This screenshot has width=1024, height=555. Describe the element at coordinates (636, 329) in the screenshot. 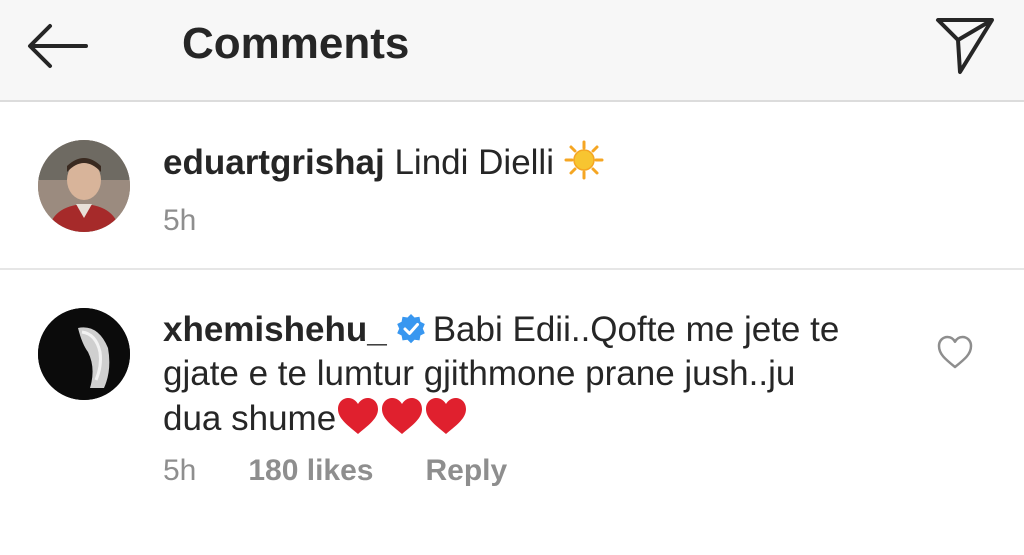

I see `comment-line-1: Babi Edii..Qofte me jete te` at that location.